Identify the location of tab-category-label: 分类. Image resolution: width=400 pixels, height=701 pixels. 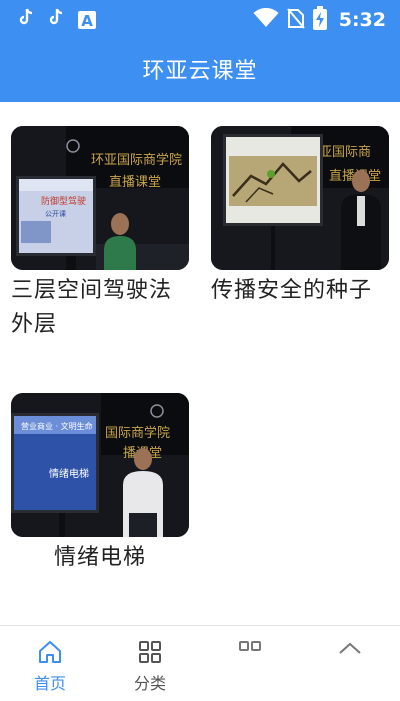
(149, 683).